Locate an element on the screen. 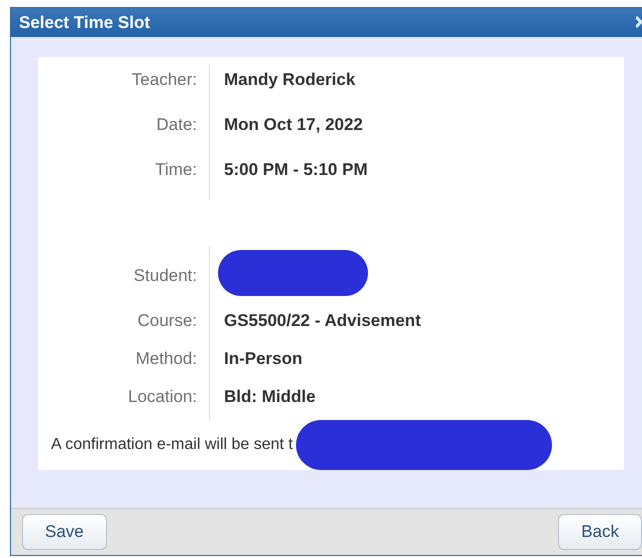 The image size is (642, 558). field-label: Student: is located at coordinates (124, 276).